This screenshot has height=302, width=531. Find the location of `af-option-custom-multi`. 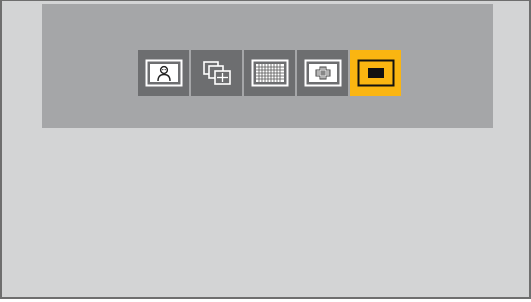

af-option-custom-multi is located at coordinates (322, 73).